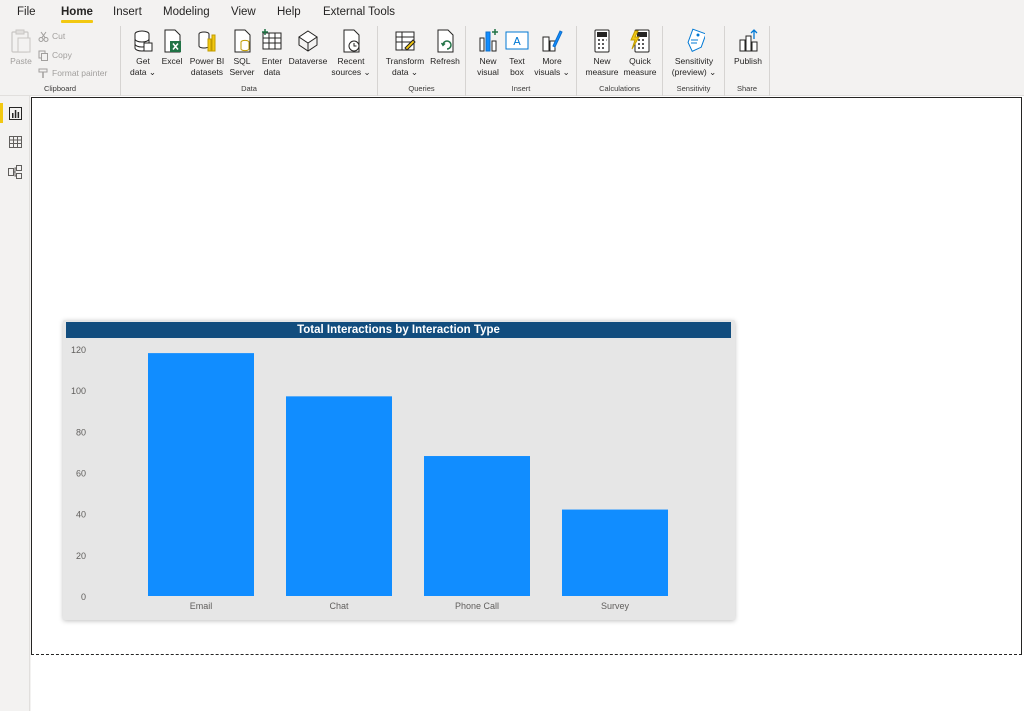 This screenshot has width=1024, height=711. I want to click on enter-data-label-1: Enter, so click(272, 61).